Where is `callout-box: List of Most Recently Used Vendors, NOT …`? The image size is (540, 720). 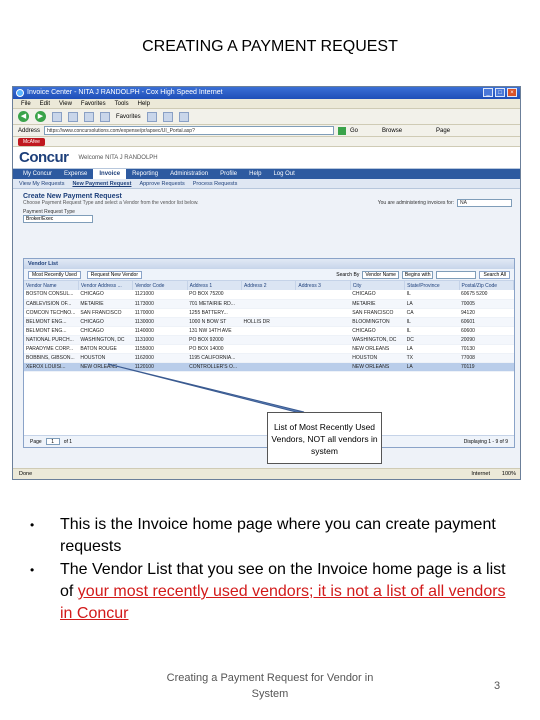
callout-box: List of Most Recently Used Vendors, NOT … is located at coordinates (324, 438).